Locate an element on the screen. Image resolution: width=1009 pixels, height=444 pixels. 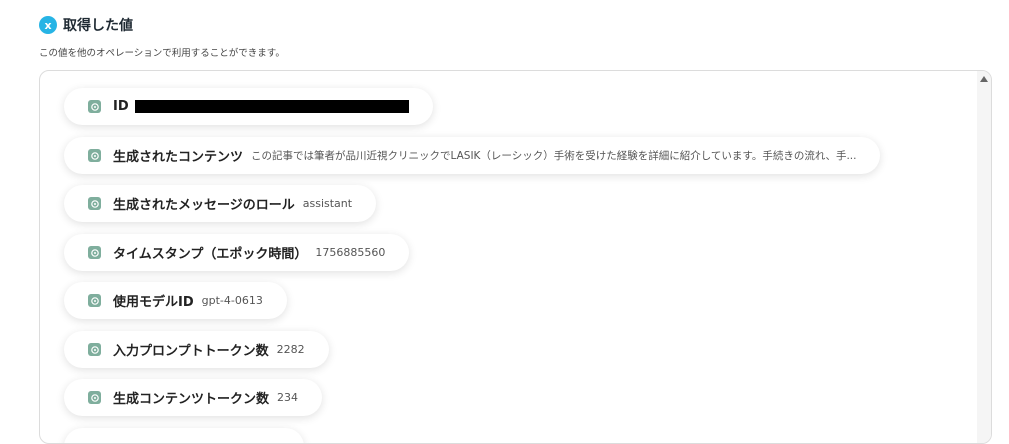
value-item-partial is located at coordinates (184, 435).